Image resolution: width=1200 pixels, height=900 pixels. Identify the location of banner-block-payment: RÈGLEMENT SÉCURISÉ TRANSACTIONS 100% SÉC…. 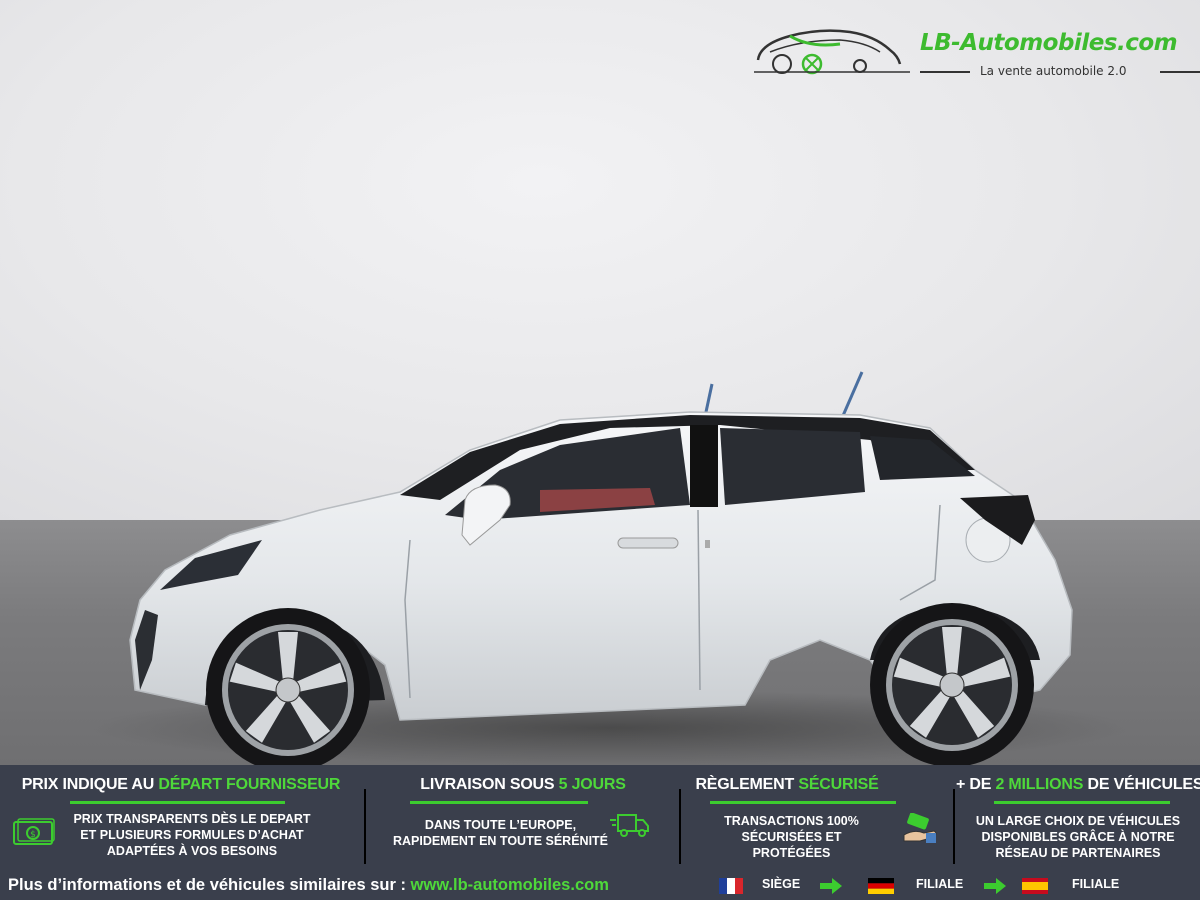
(818, 817).